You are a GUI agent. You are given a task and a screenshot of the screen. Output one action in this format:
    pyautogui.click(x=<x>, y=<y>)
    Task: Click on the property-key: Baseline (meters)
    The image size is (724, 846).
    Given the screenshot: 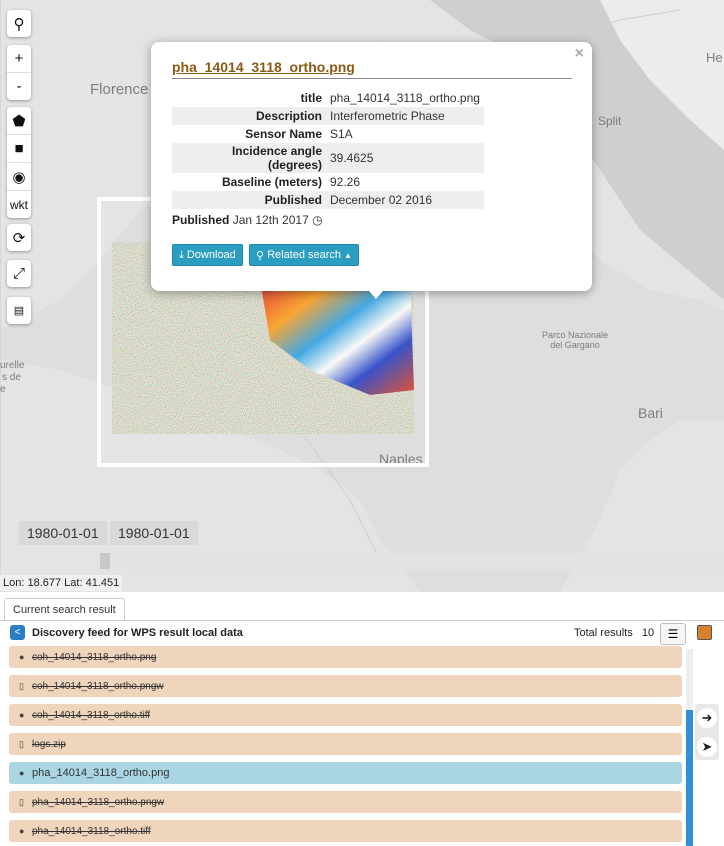 What is the action you would take?
    pyautogui.click(x=271, y=182)
    